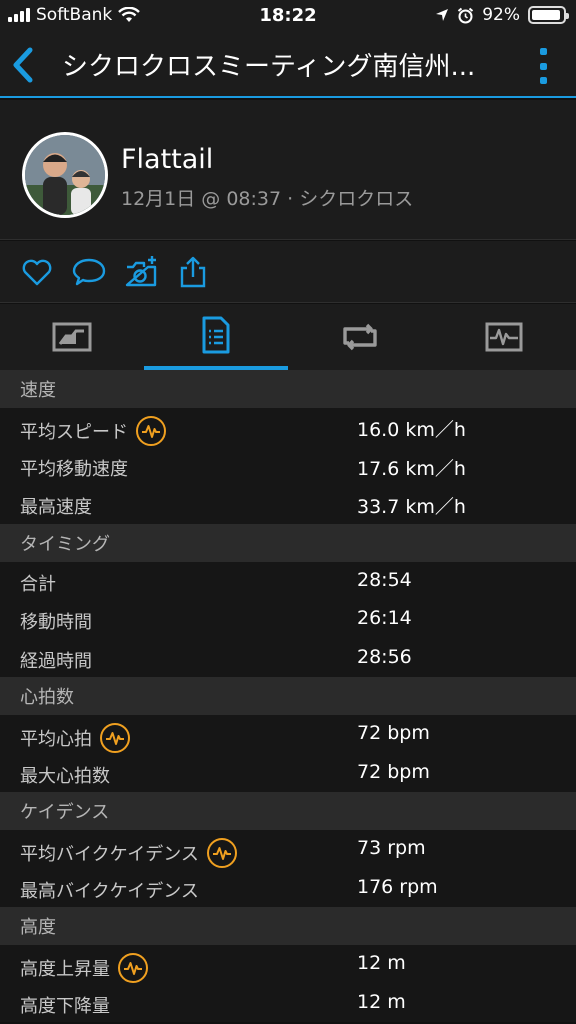 This screenshot has width=576, height=1024. Describe the element at coordinates (288, 427) in the screenshot. I see `stat-row: 平均スピード 16.0 km／h` at that location.